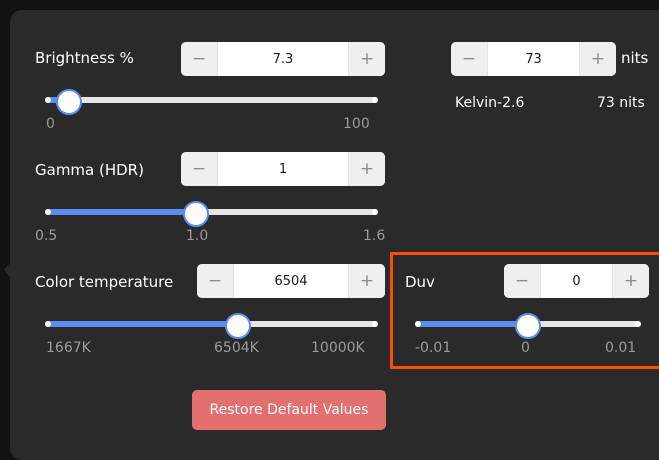  Describe the element at coordinates (635, 58) in the screenshot. I see `nits-unit-label: nits` at that location.